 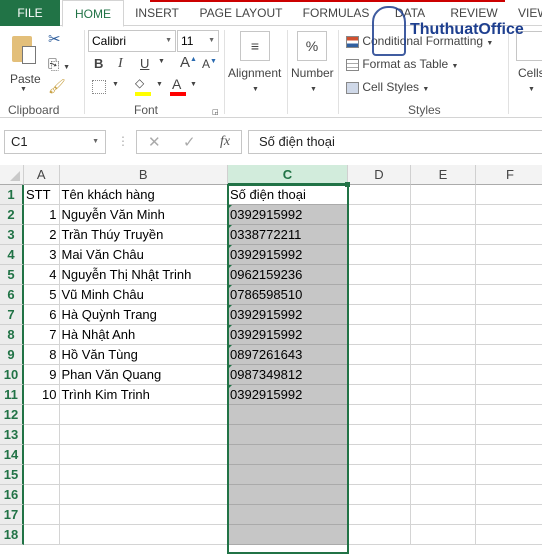 What do you see at coordinates (509, 215) in the screenshot?
I see `cell-f2` at bounding box center [509, 215].